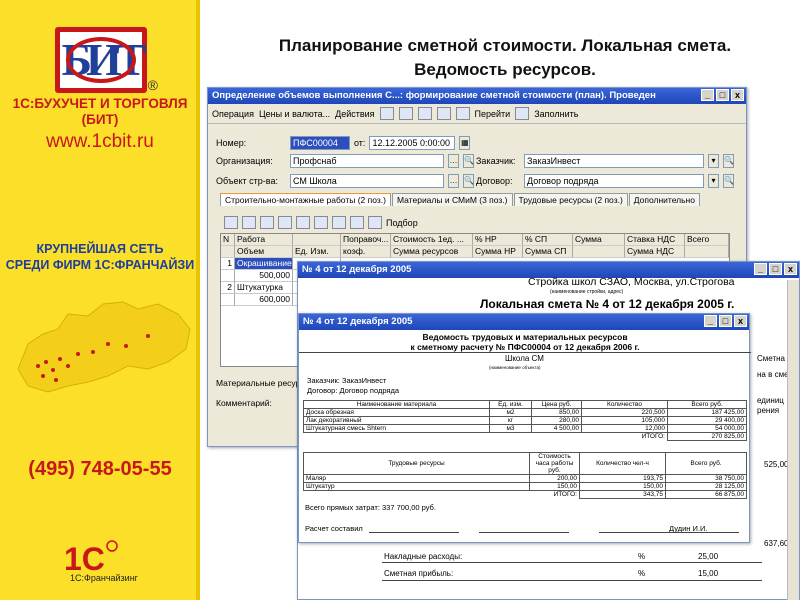  I want to click on sort-asc-icon, so click(357, 222).